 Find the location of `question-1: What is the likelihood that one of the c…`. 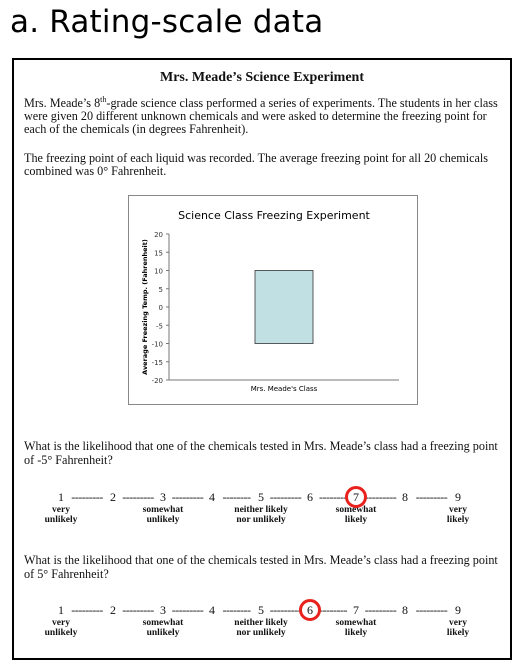

question-1: What is the likelihood that one of the c… is located at coordinates (261, 453).